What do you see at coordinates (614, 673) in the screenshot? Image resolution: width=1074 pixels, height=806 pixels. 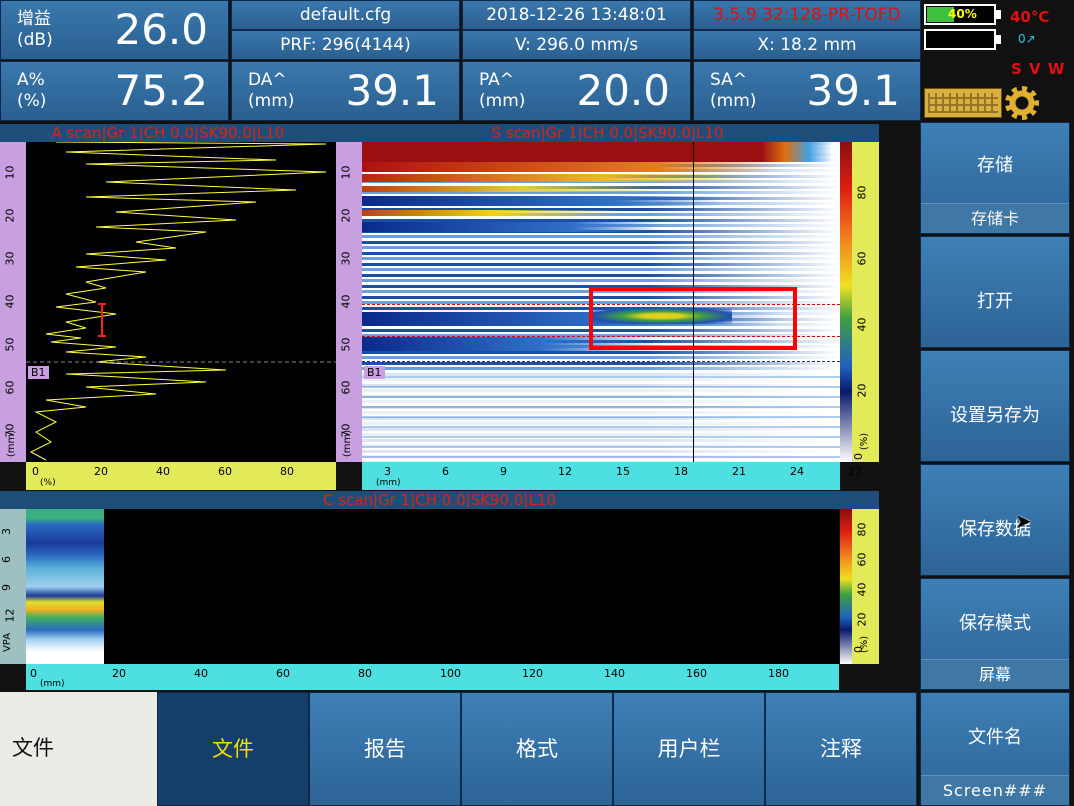 I see `ruler-tick-label: 140` at bounding box center [614, 673].